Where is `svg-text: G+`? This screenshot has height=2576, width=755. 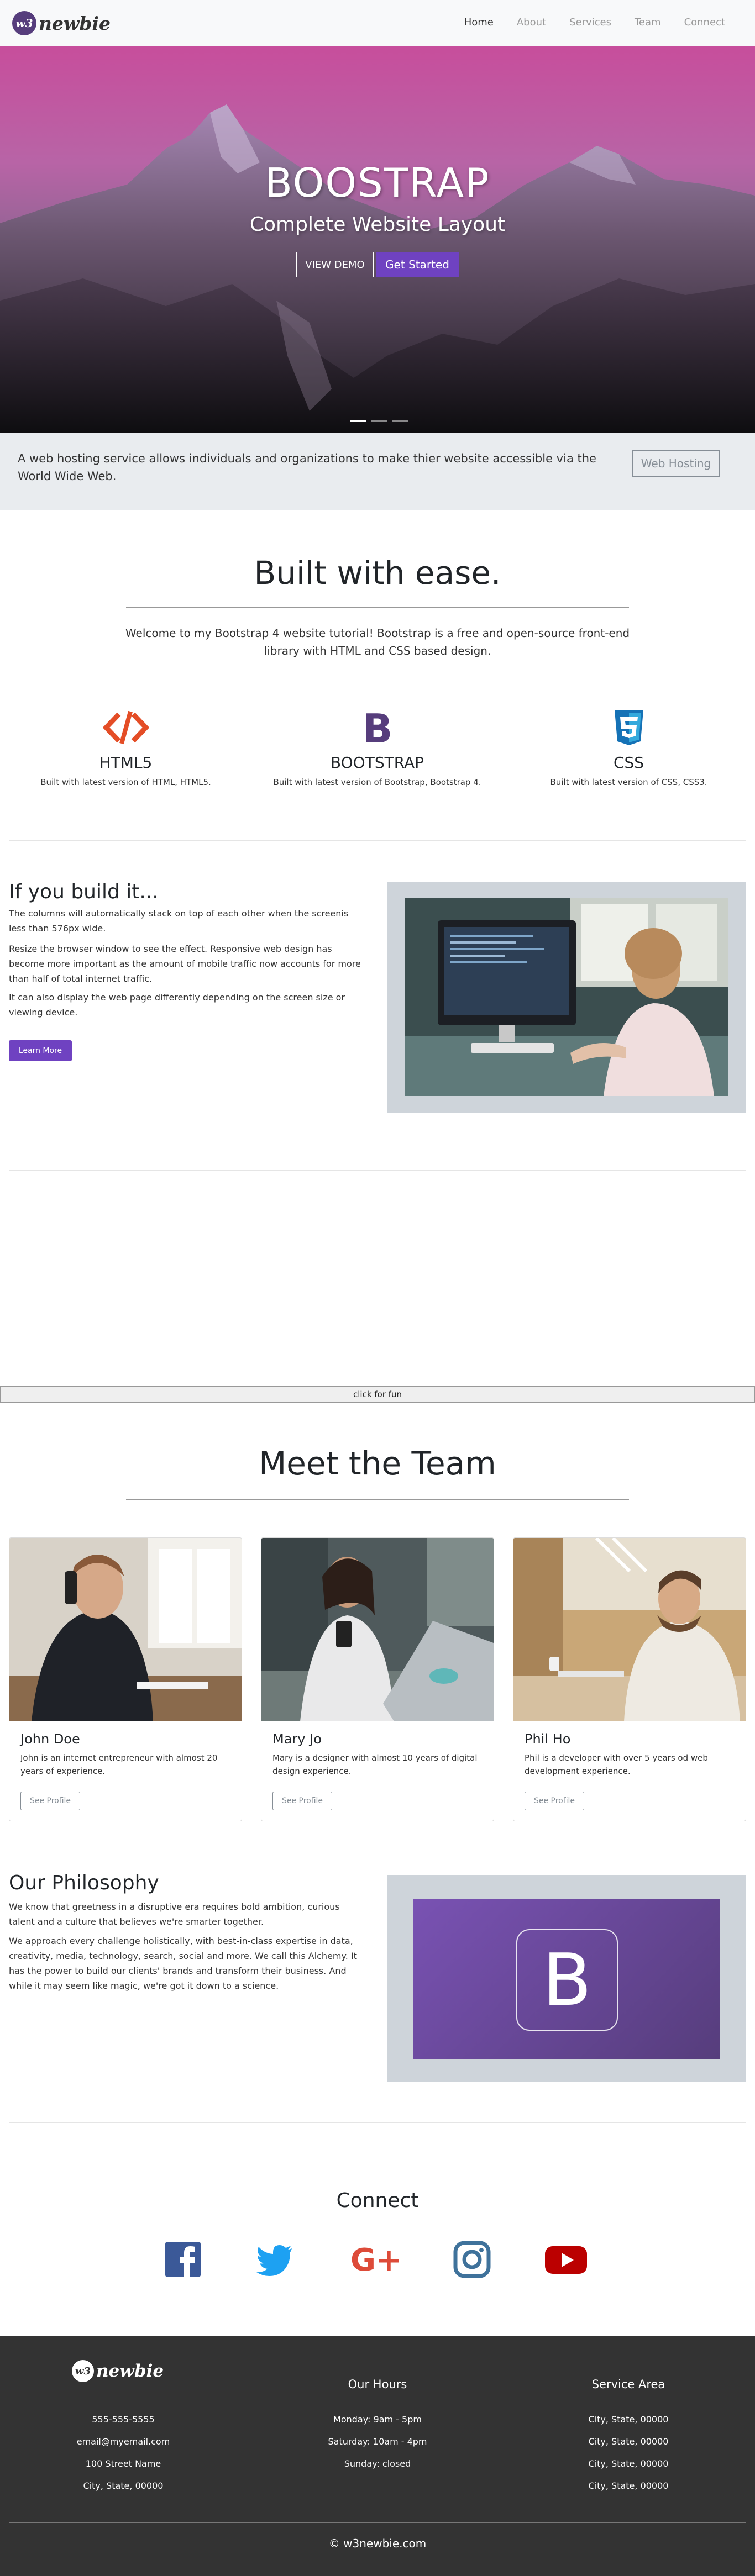 svg-text: G+ is located at coordinates (375, 2260).